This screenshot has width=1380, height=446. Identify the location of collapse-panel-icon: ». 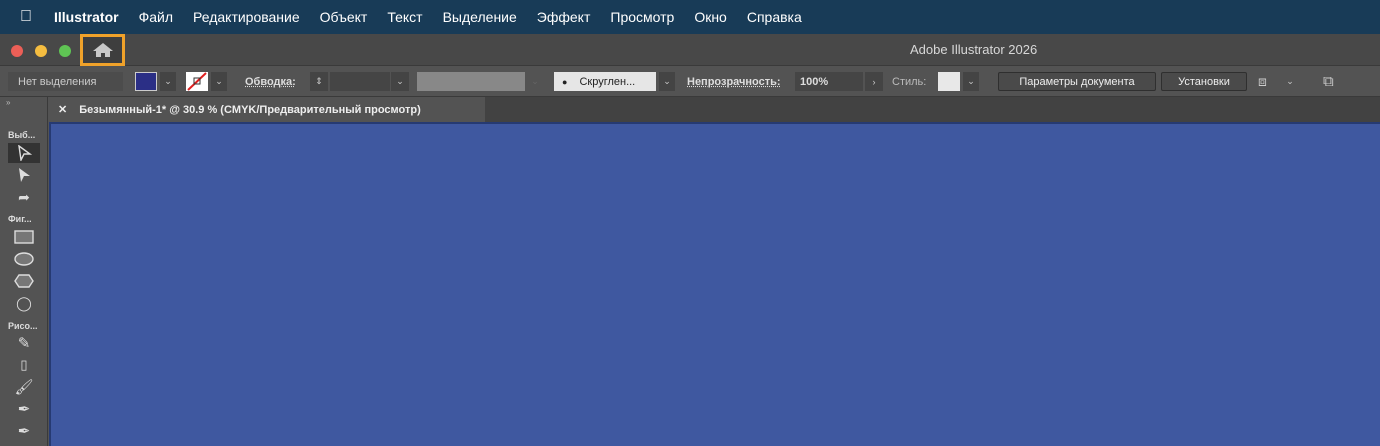
(8, 102).